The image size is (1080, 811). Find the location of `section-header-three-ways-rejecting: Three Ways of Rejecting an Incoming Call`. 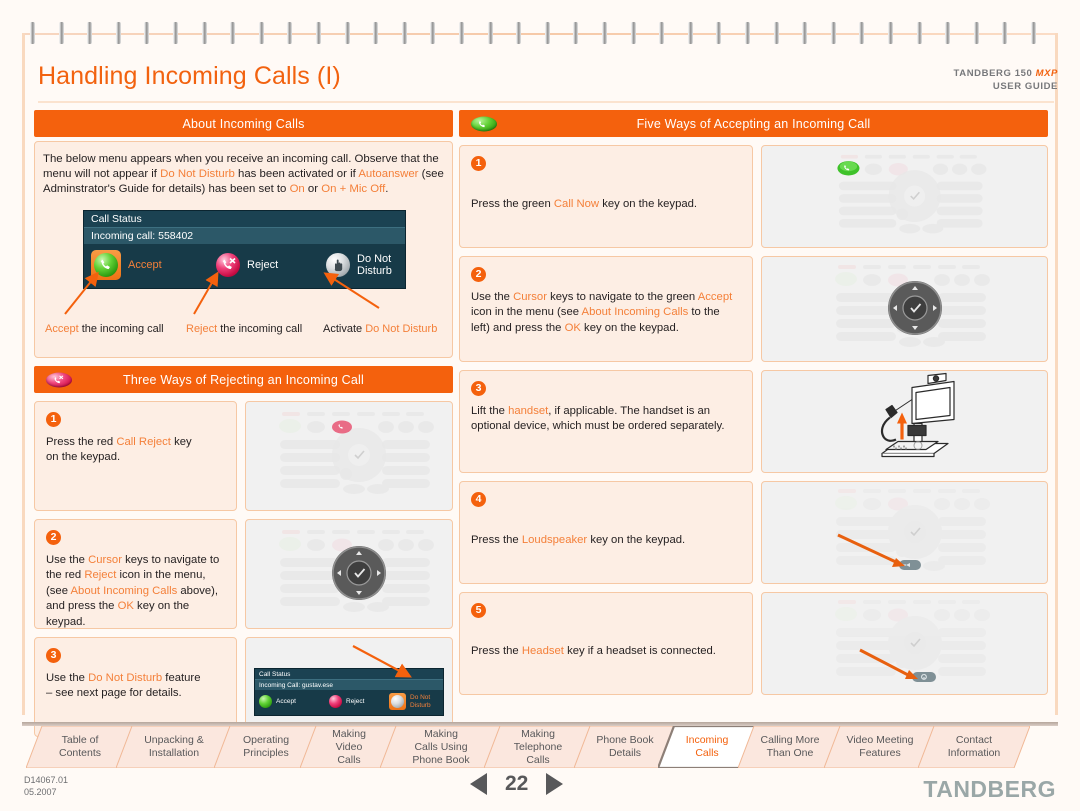

section-header-three-ways-rejecting: Three Ways of Rejecting an Incoming Call is located at coordinates (243, 379).